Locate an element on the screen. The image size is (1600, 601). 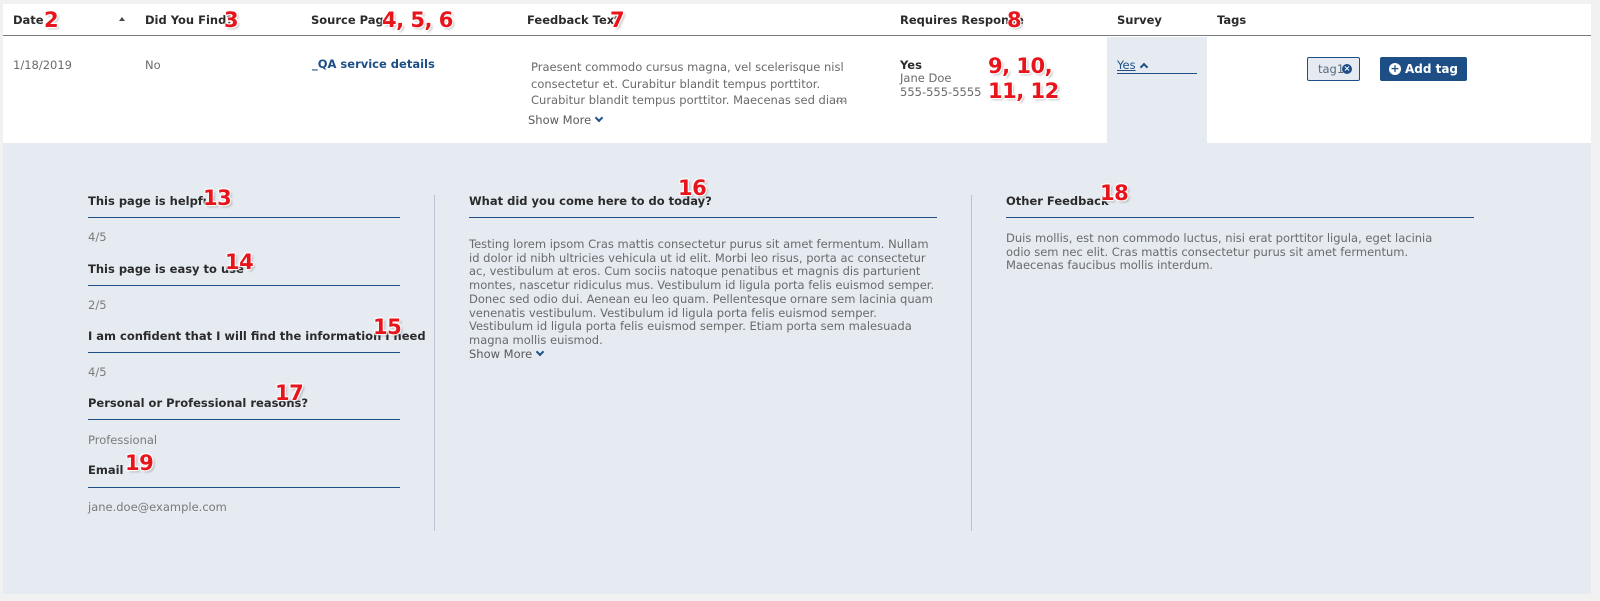
add-tag-button: + Add tag is located at coordinates (1423, 69).